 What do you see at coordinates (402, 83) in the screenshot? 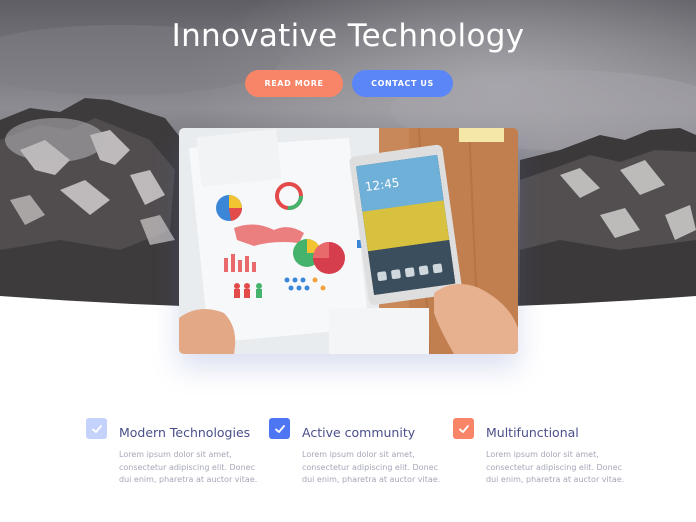
I see `contact-us-button: CONTACT US` at bounding box center [402, 83].